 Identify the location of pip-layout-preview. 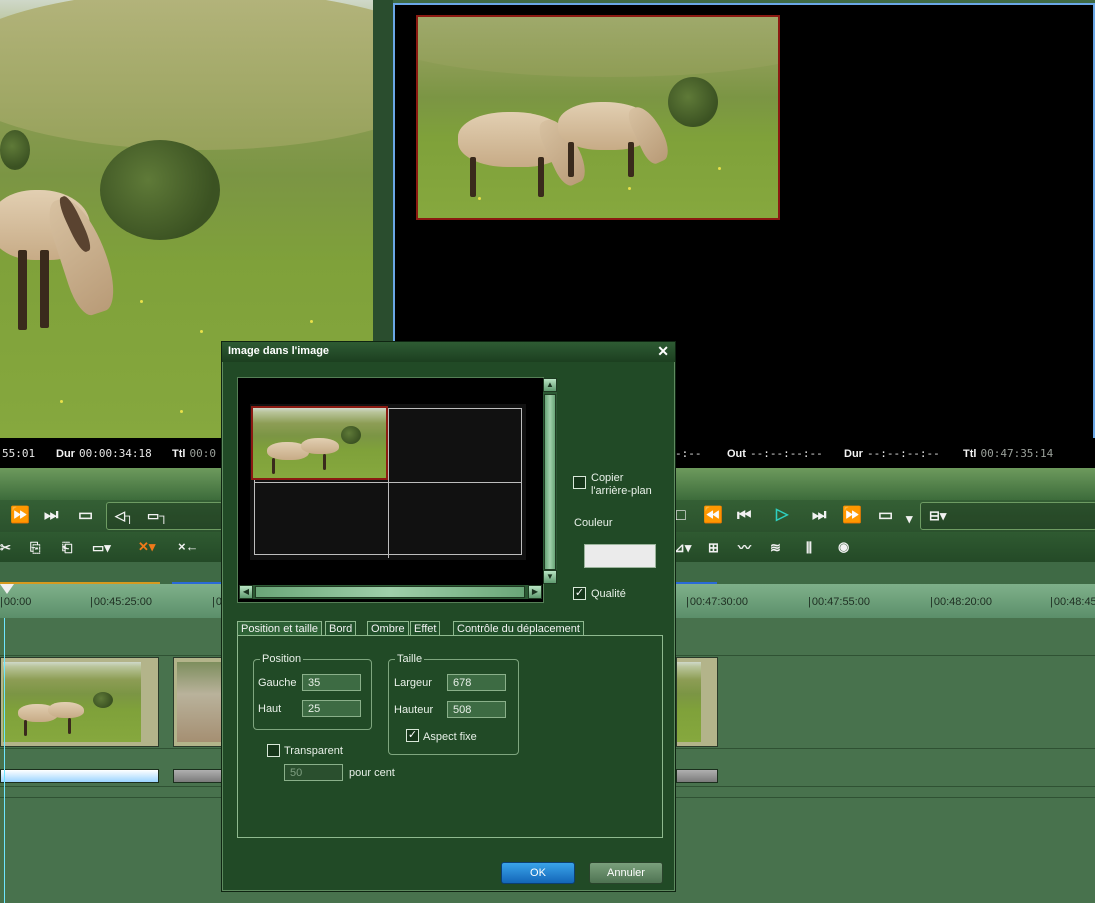
(390, 490).